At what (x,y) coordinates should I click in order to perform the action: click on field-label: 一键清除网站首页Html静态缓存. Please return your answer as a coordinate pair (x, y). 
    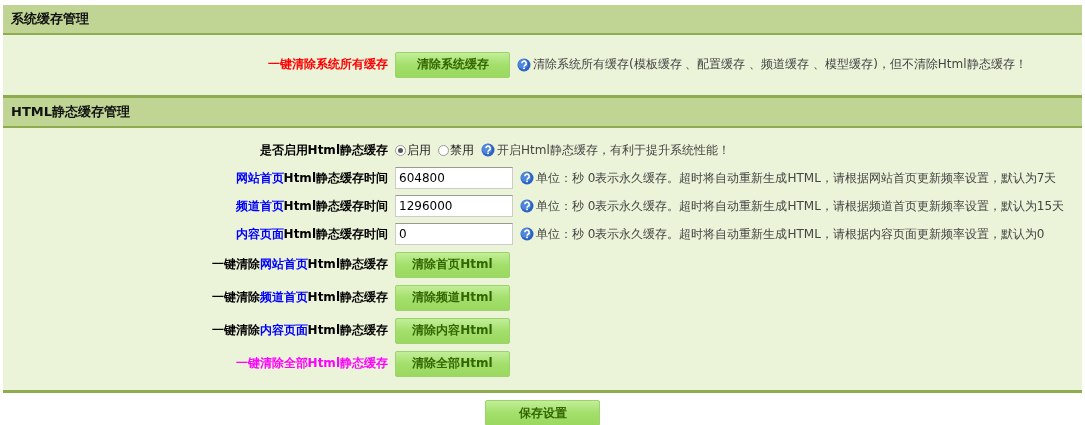
    Looking at the image, I should click on (299, 264).